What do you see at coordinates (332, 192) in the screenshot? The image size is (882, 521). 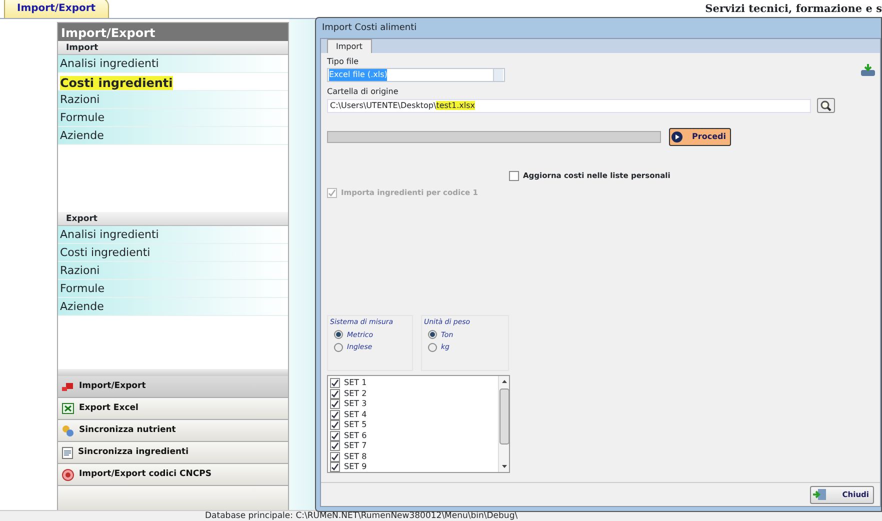 I see `check-icon` at bounding box center [332, 192].